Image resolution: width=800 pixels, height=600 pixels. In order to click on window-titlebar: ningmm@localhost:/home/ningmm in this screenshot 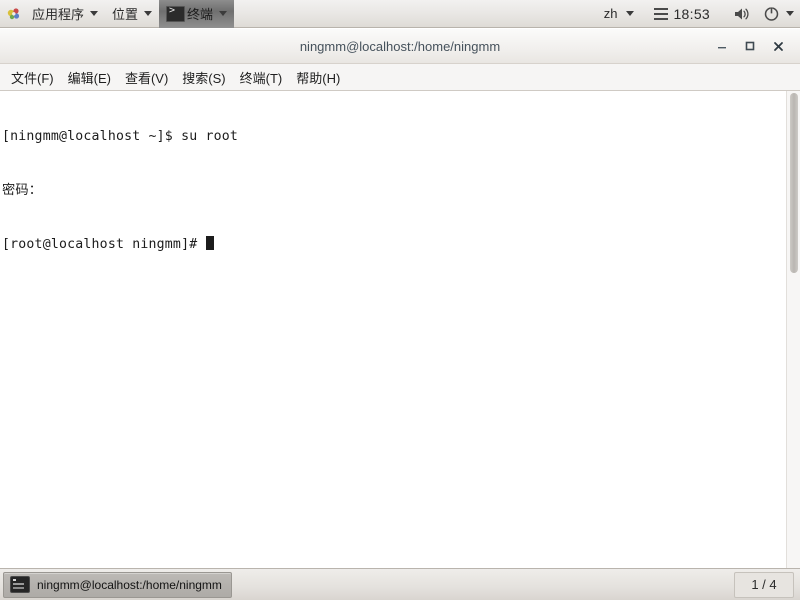, I will do `click(400, 46)`.